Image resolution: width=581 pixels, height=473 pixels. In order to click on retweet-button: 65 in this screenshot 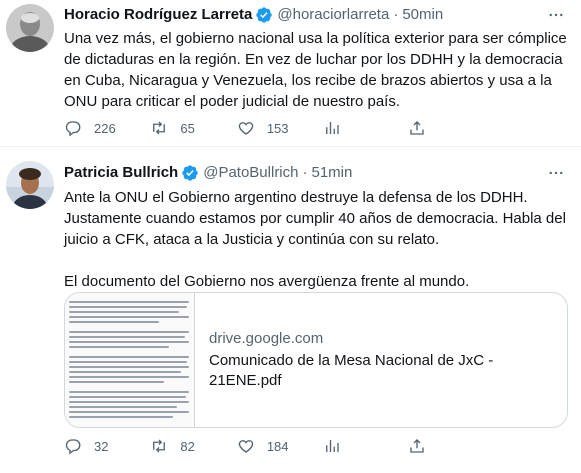, I will do `click(193, 128)`.